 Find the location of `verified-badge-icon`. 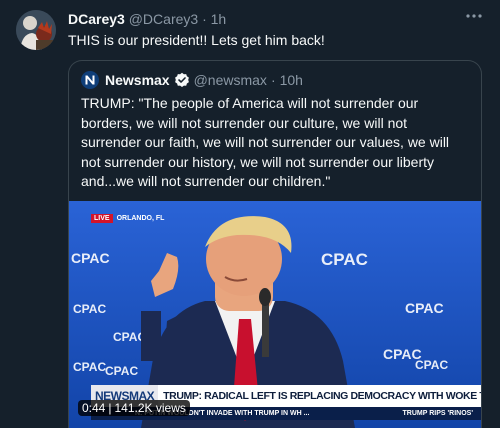

verified-badge-icon is located at coordinates (181, 79).